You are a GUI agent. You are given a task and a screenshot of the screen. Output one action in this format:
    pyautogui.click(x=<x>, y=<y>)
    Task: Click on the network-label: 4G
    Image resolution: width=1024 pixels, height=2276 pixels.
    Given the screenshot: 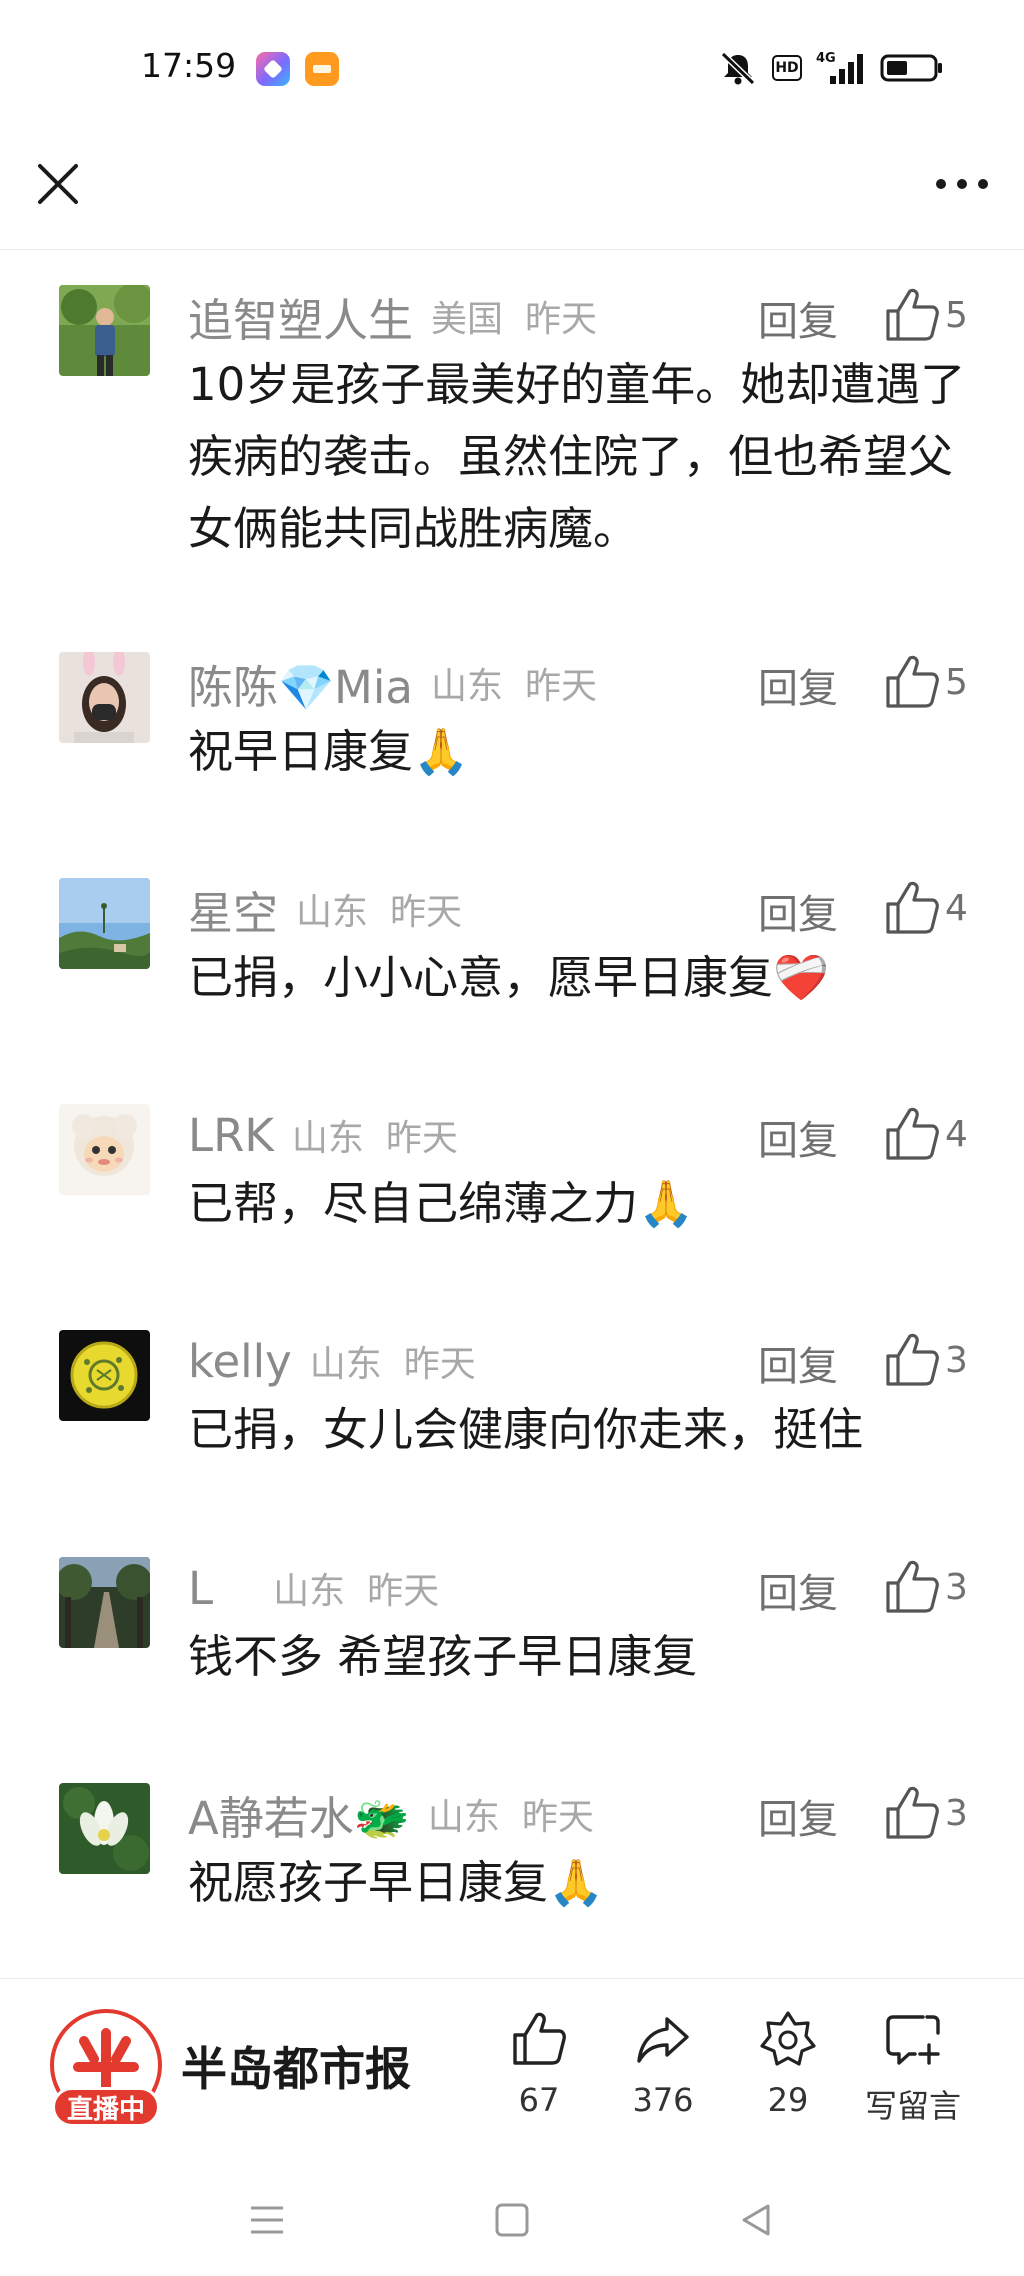 What is the action you would take?
    pyautogui.click(x=826, y=58)
    